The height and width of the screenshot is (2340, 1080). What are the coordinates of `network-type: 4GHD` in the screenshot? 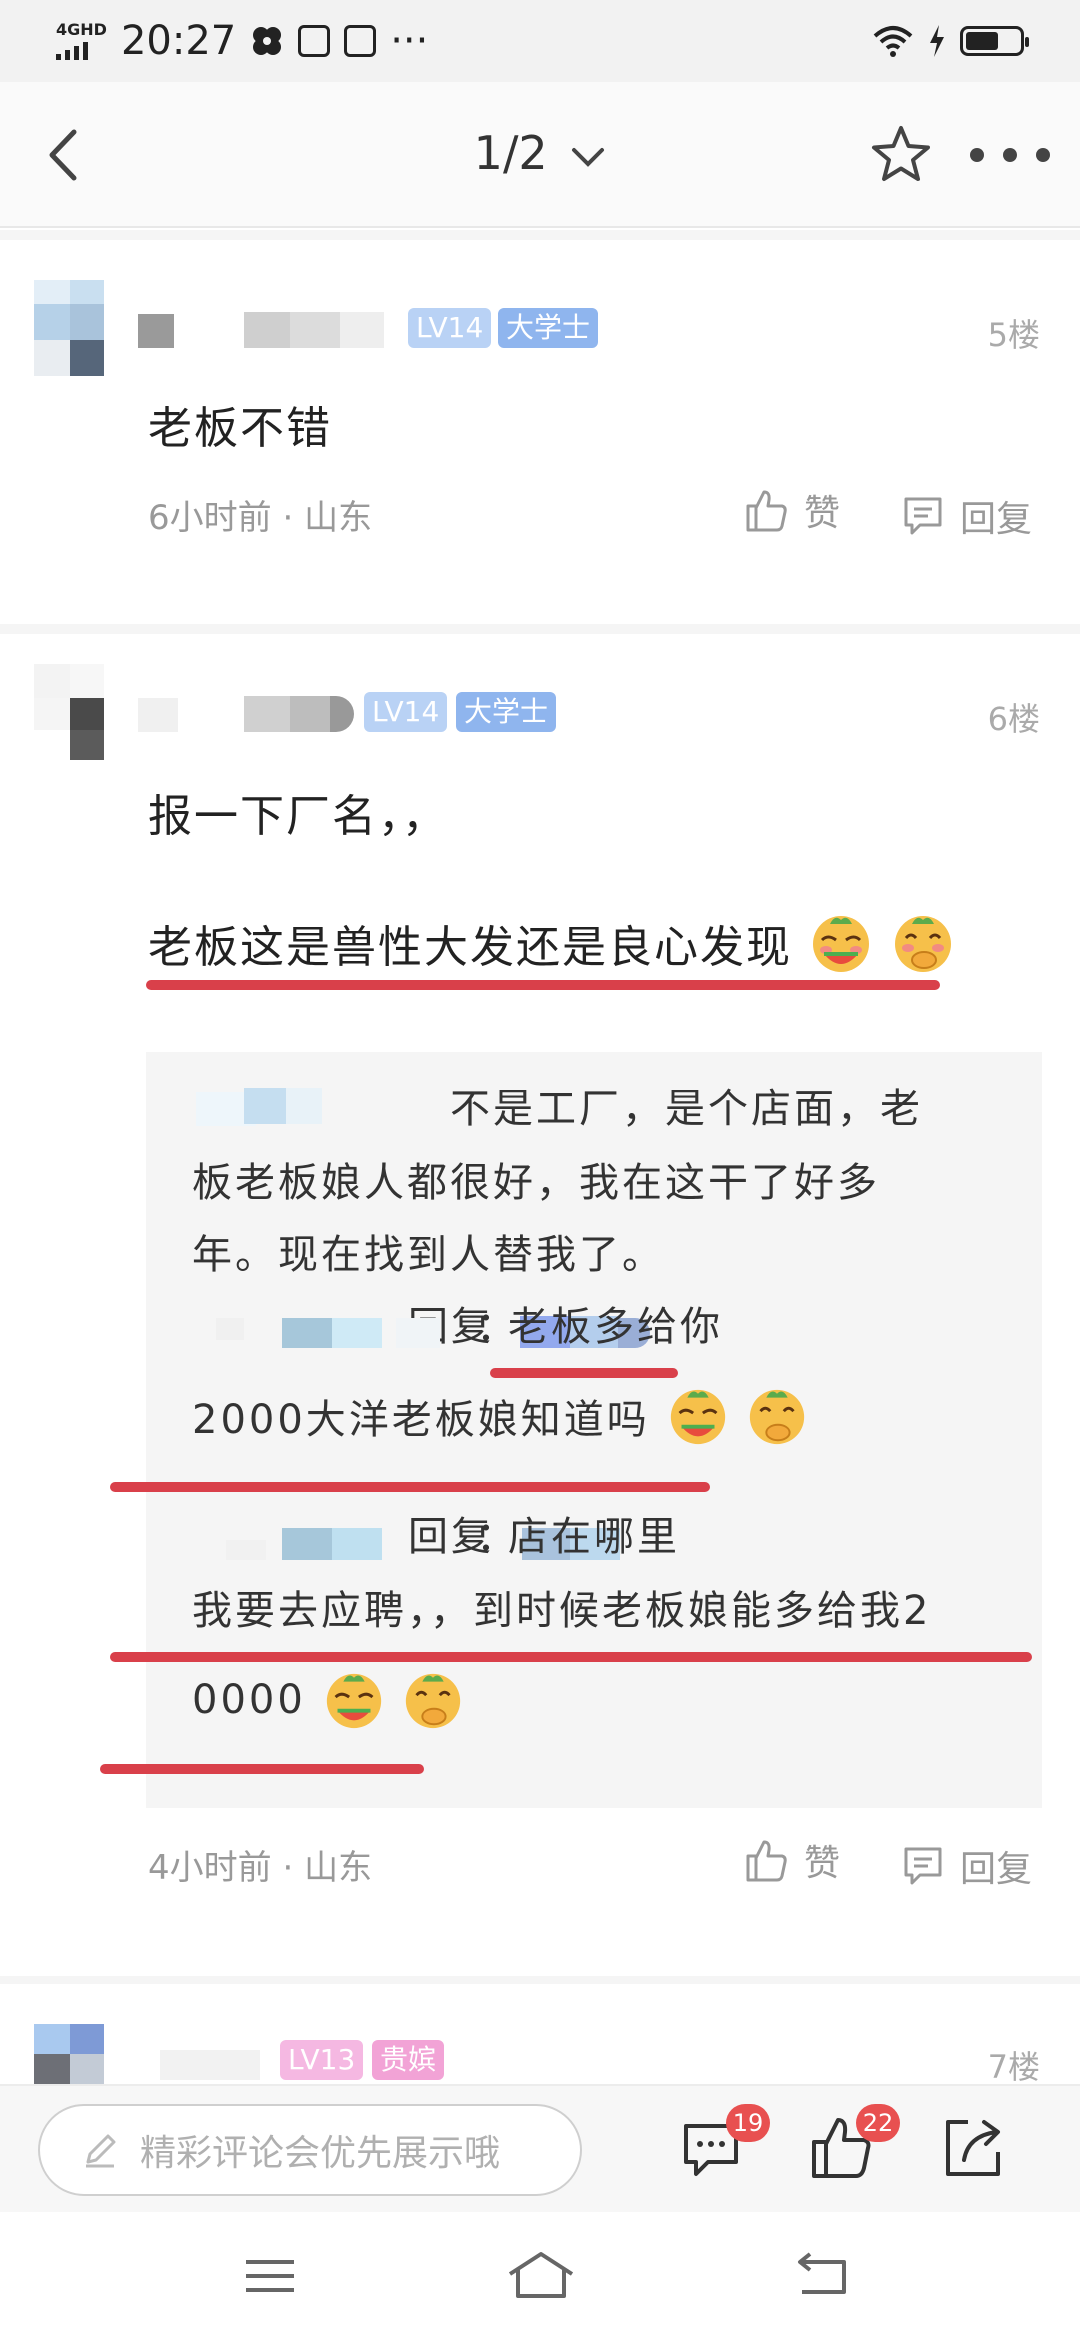 It's located at (81, 29).